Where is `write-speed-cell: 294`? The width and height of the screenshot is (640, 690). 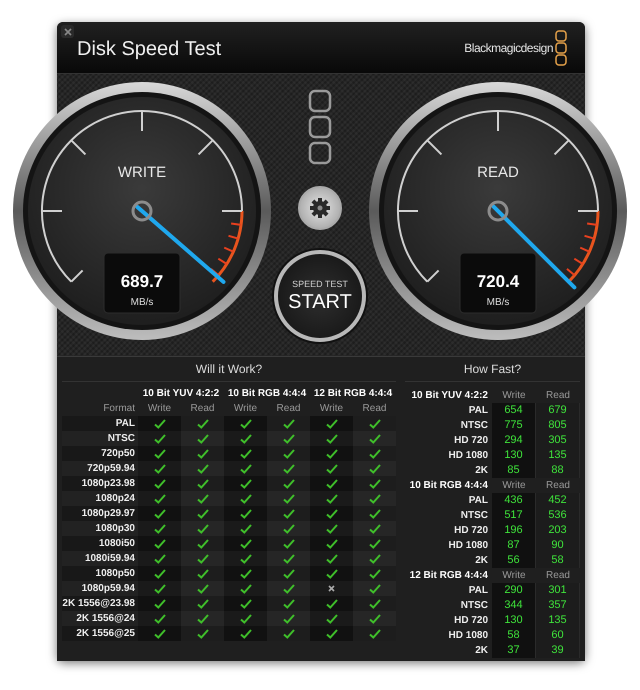
write-speed-cell: 294 is located at coordinates (514, 440).